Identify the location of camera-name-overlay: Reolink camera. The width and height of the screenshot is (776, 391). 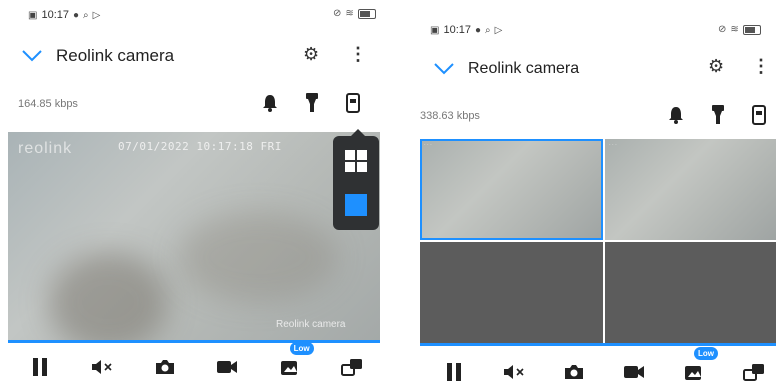
(311, 324).